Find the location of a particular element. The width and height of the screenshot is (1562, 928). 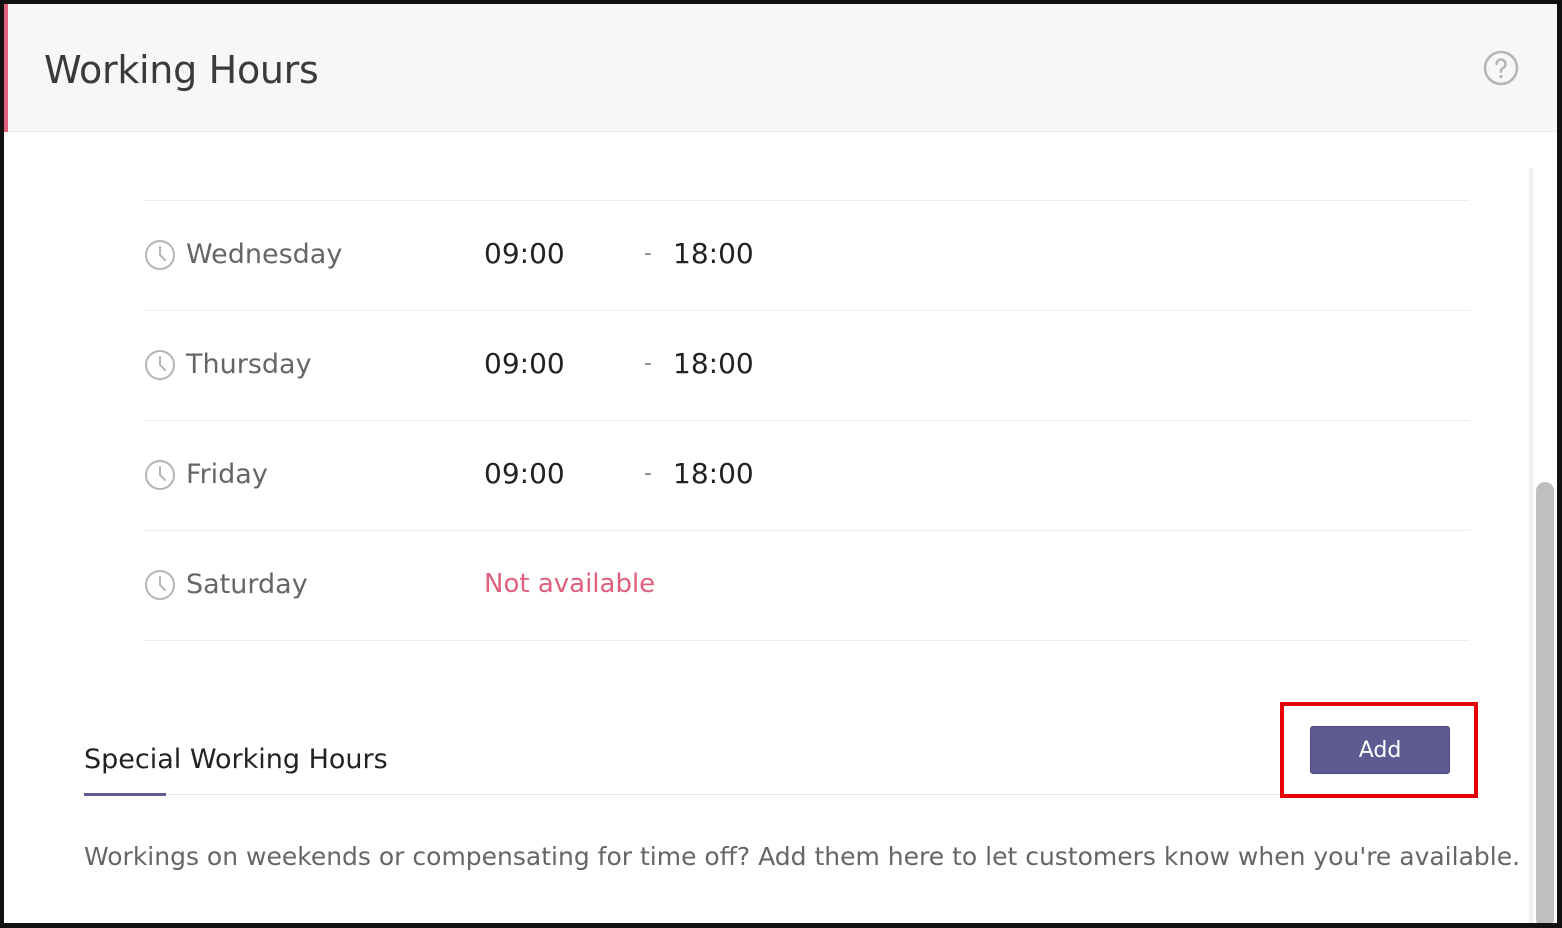

unavailable-status: Not available is located at coordinates (570, 584).